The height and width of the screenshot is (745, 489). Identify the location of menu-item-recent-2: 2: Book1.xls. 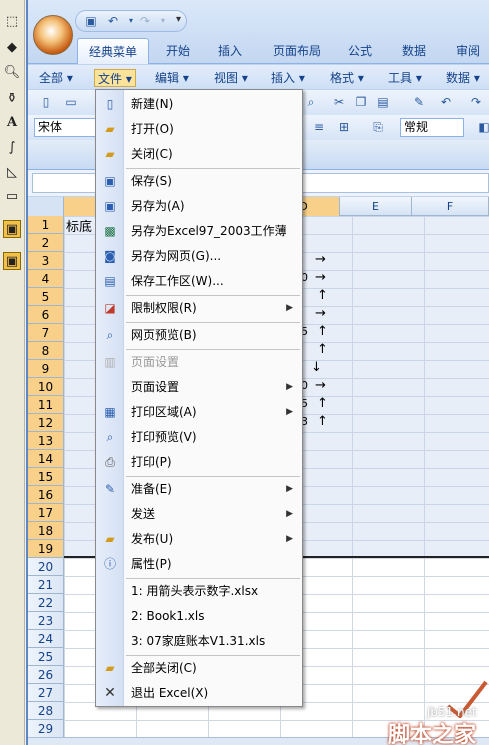
(199, 616).